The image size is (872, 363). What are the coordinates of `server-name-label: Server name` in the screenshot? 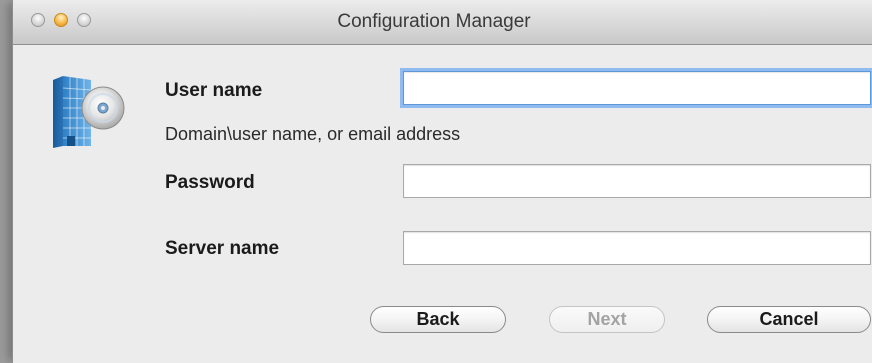 It's located at (222, 248).